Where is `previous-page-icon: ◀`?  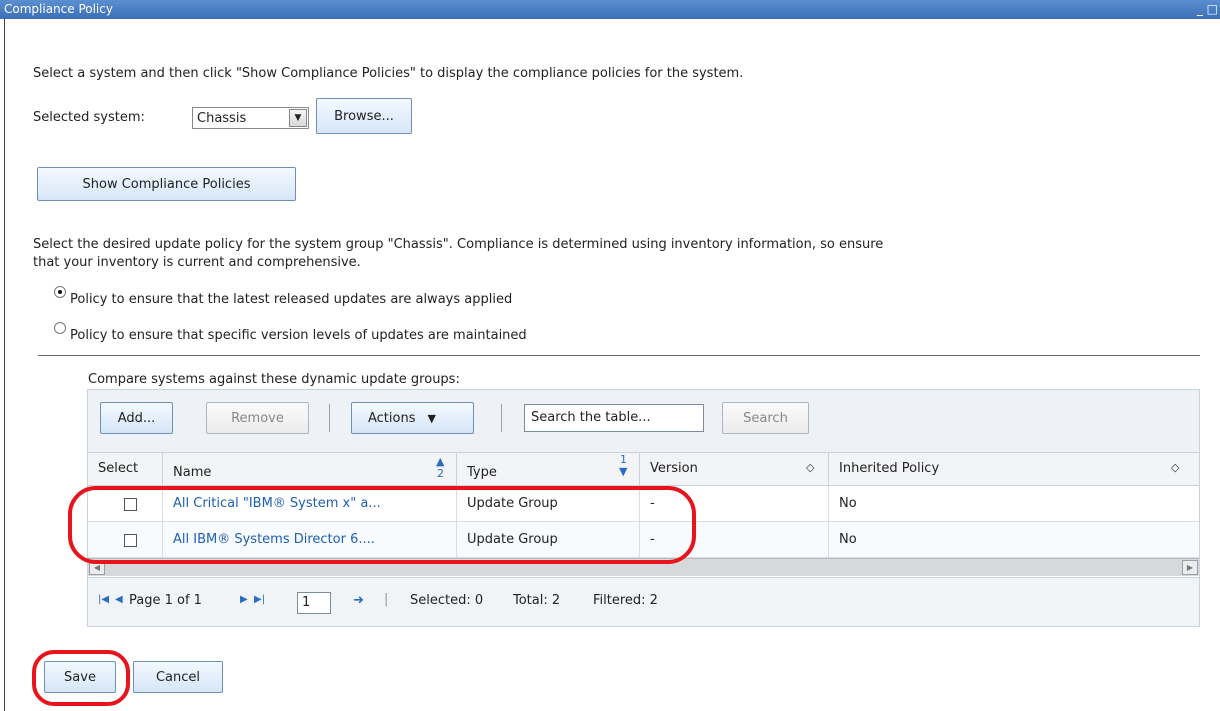 previous-page-icon: ◀ is located at coordinates (119, 599).